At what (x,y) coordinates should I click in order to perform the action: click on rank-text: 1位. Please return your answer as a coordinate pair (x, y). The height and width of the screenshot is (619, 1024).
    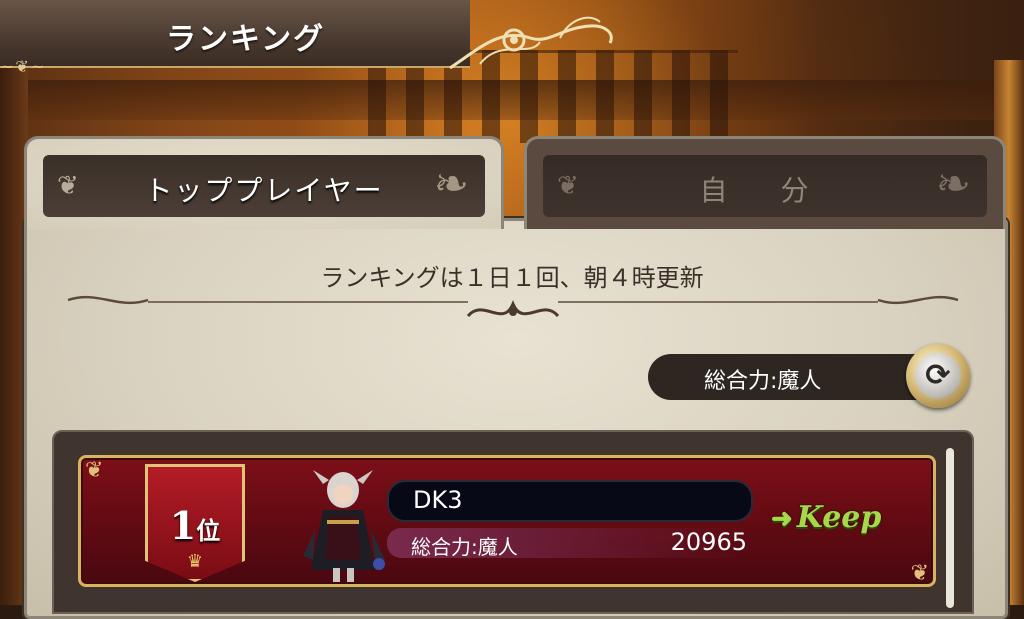
    Looking at the image, I should click on (195, 525).